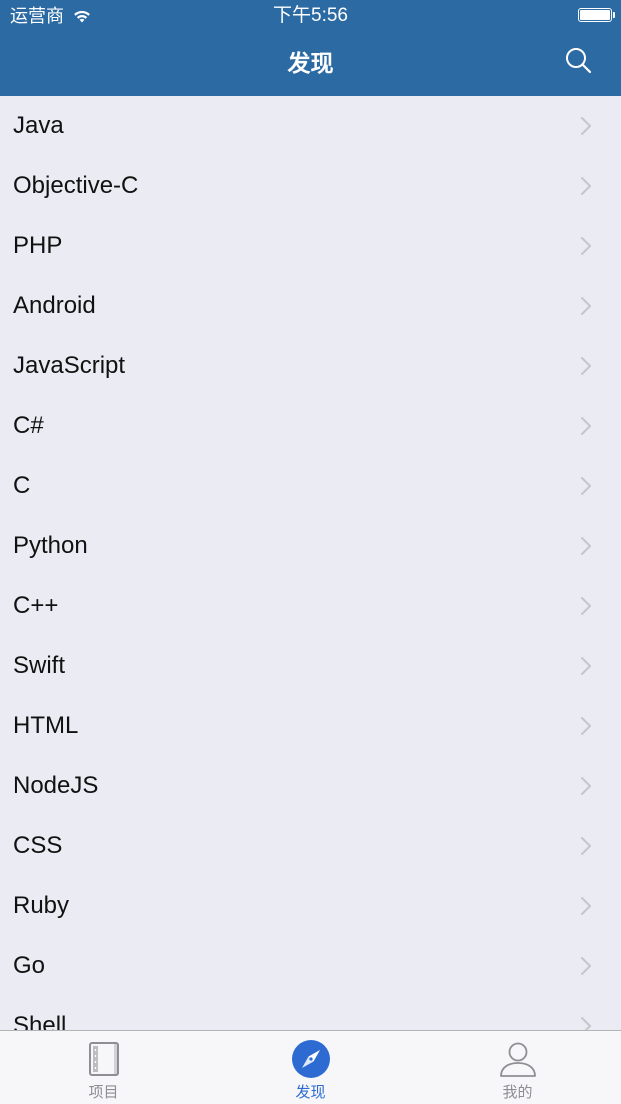 The image size is (621, 1104). What do you see at coordinates (310, 63) in the screenshot?
I see `page-title: 发现` at bounding box center [310, 63].